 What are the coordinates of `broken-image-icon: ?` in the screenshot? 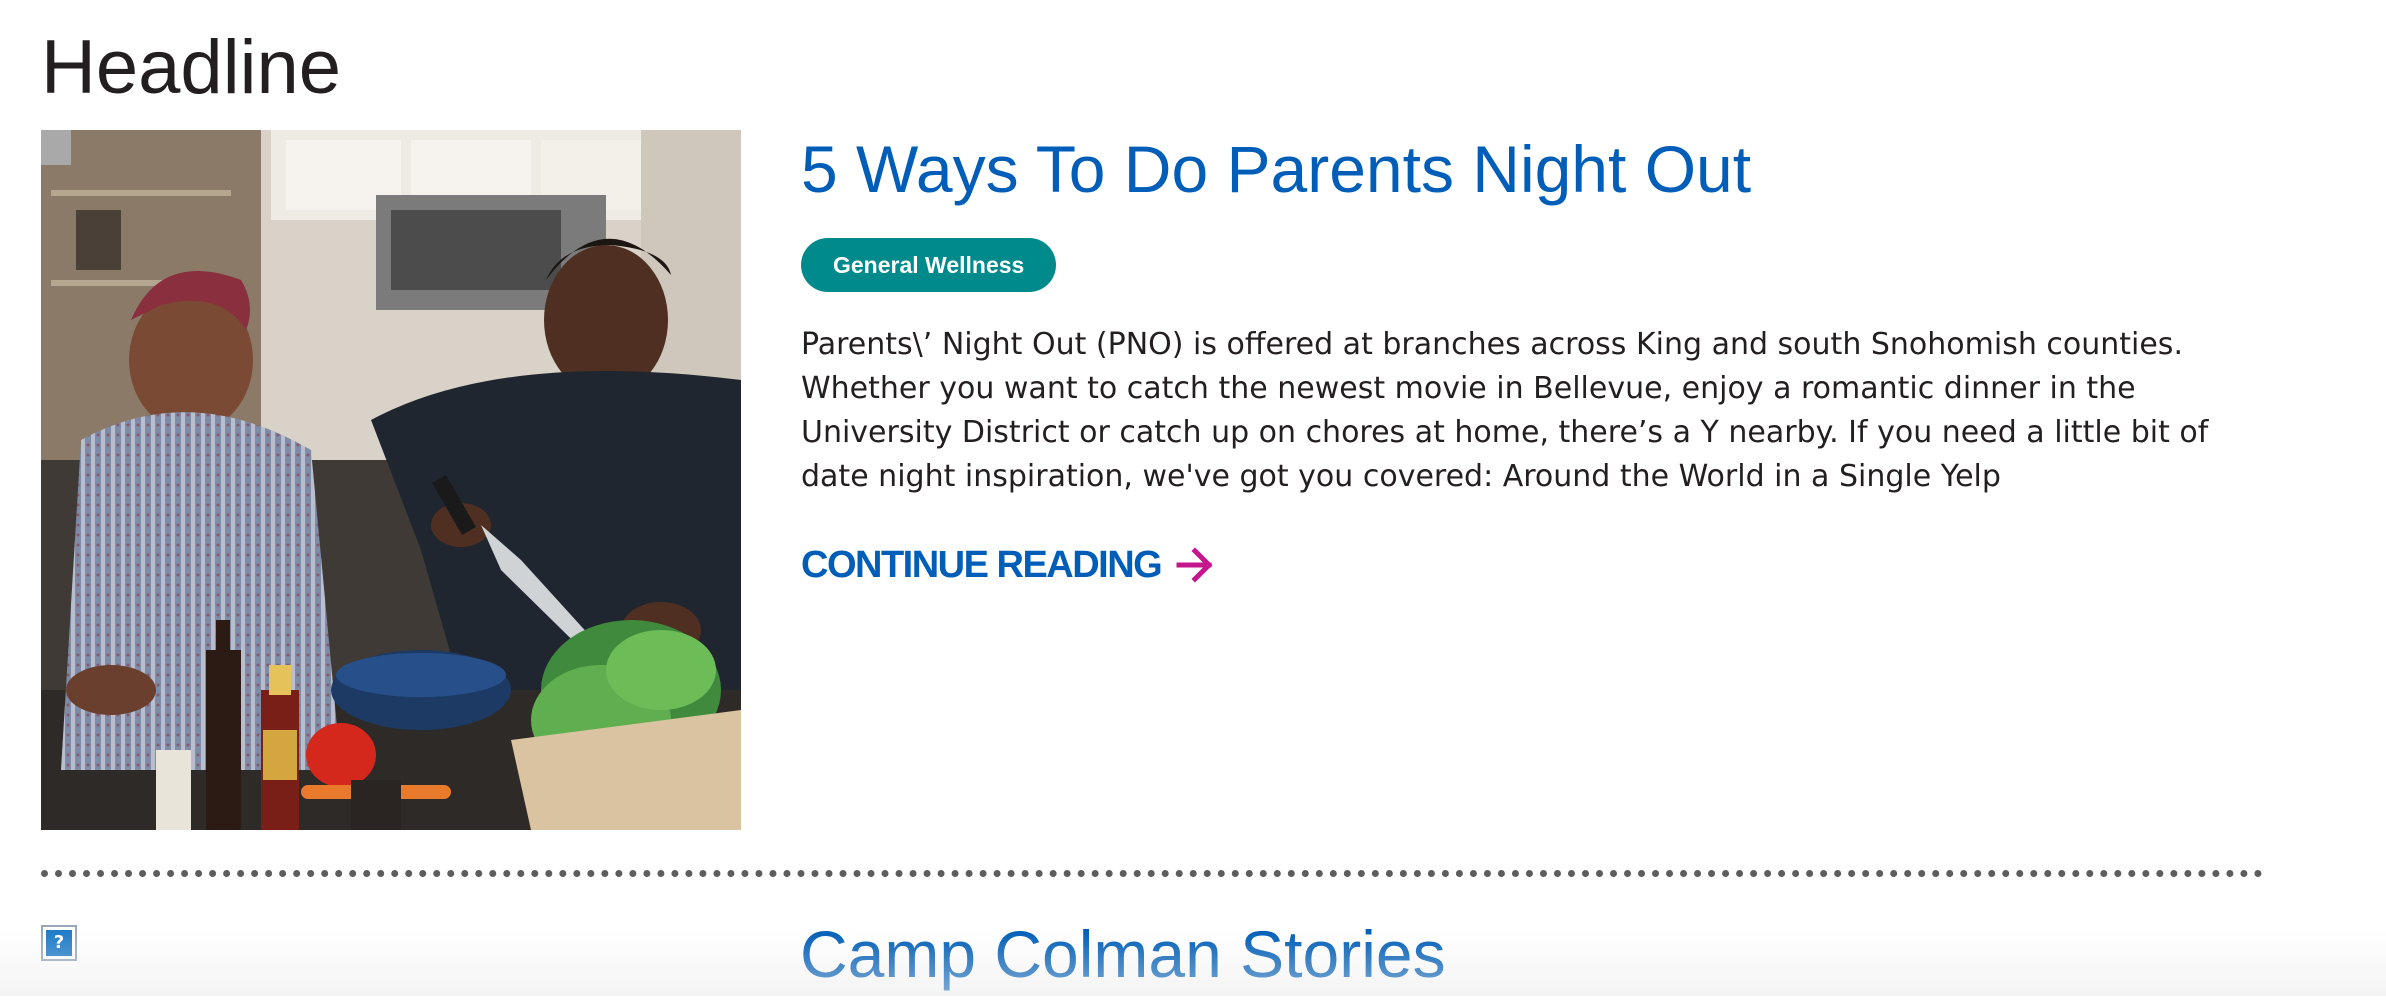 It's located at (59, 943).